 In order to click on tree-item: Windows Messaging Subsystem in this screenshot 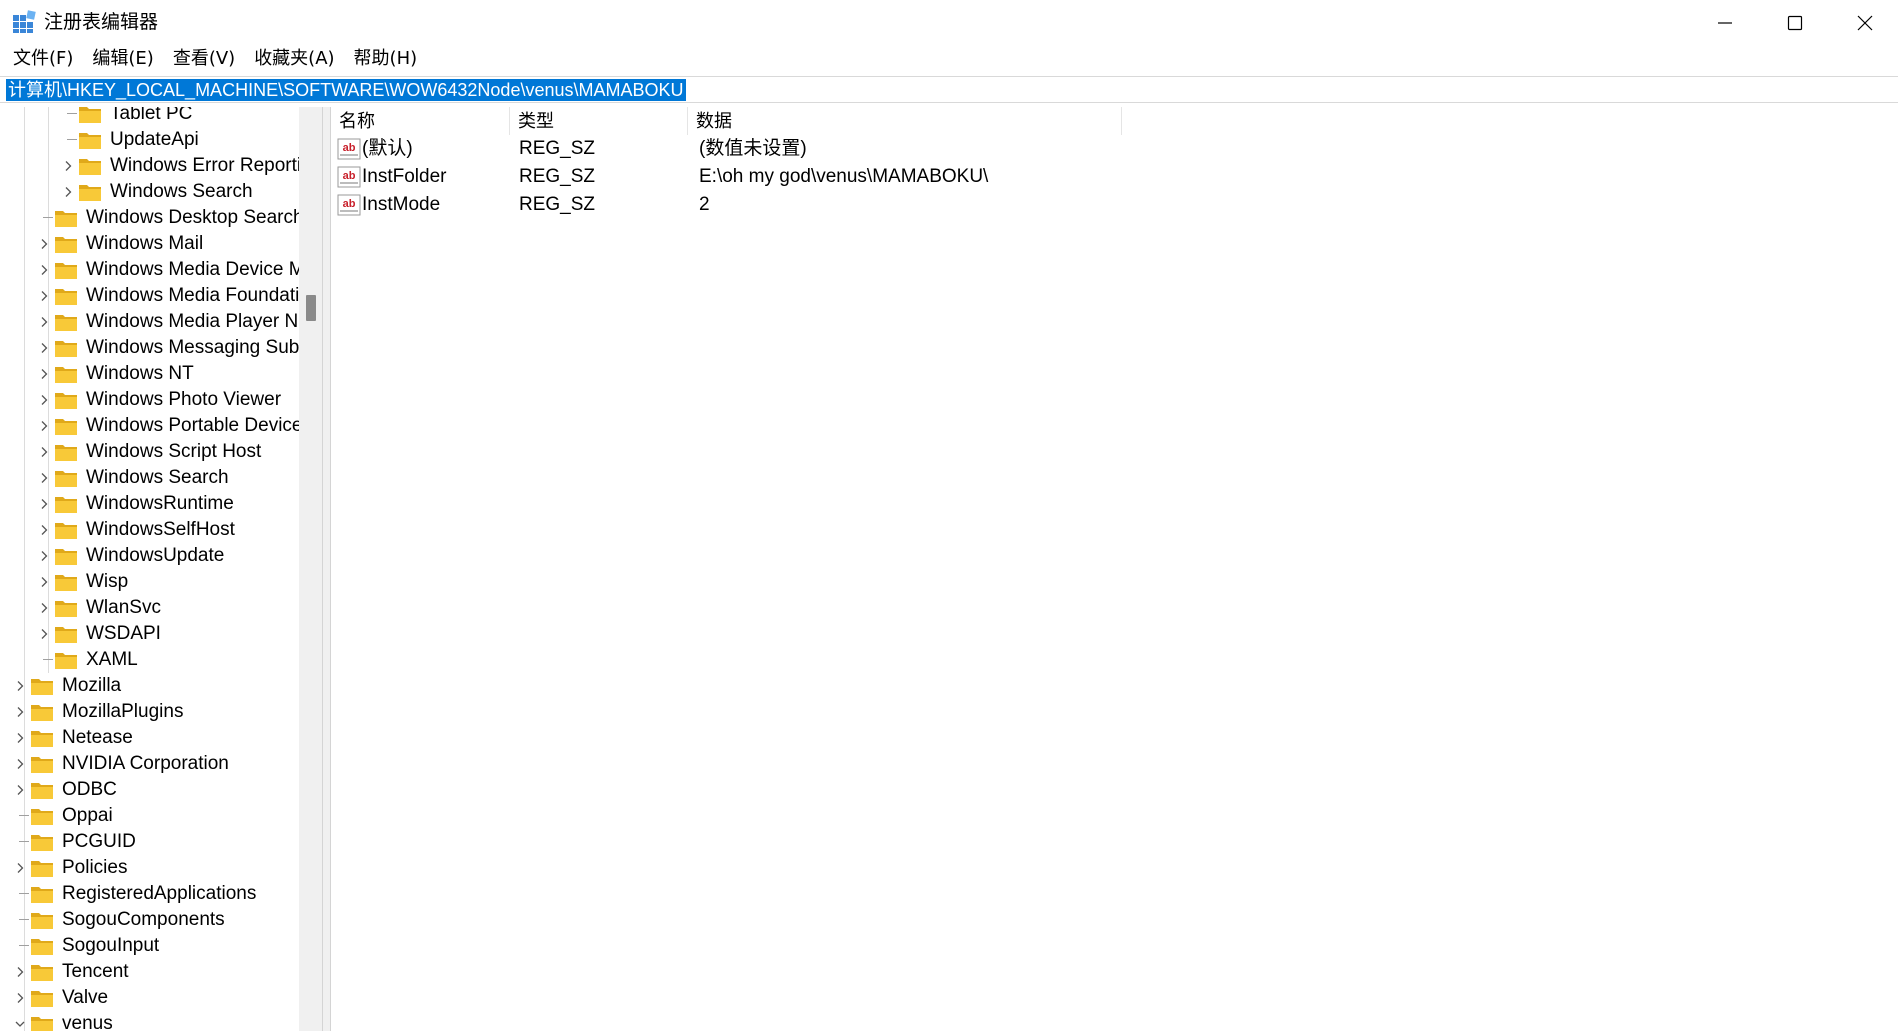, I will do `click(161, 348)`.